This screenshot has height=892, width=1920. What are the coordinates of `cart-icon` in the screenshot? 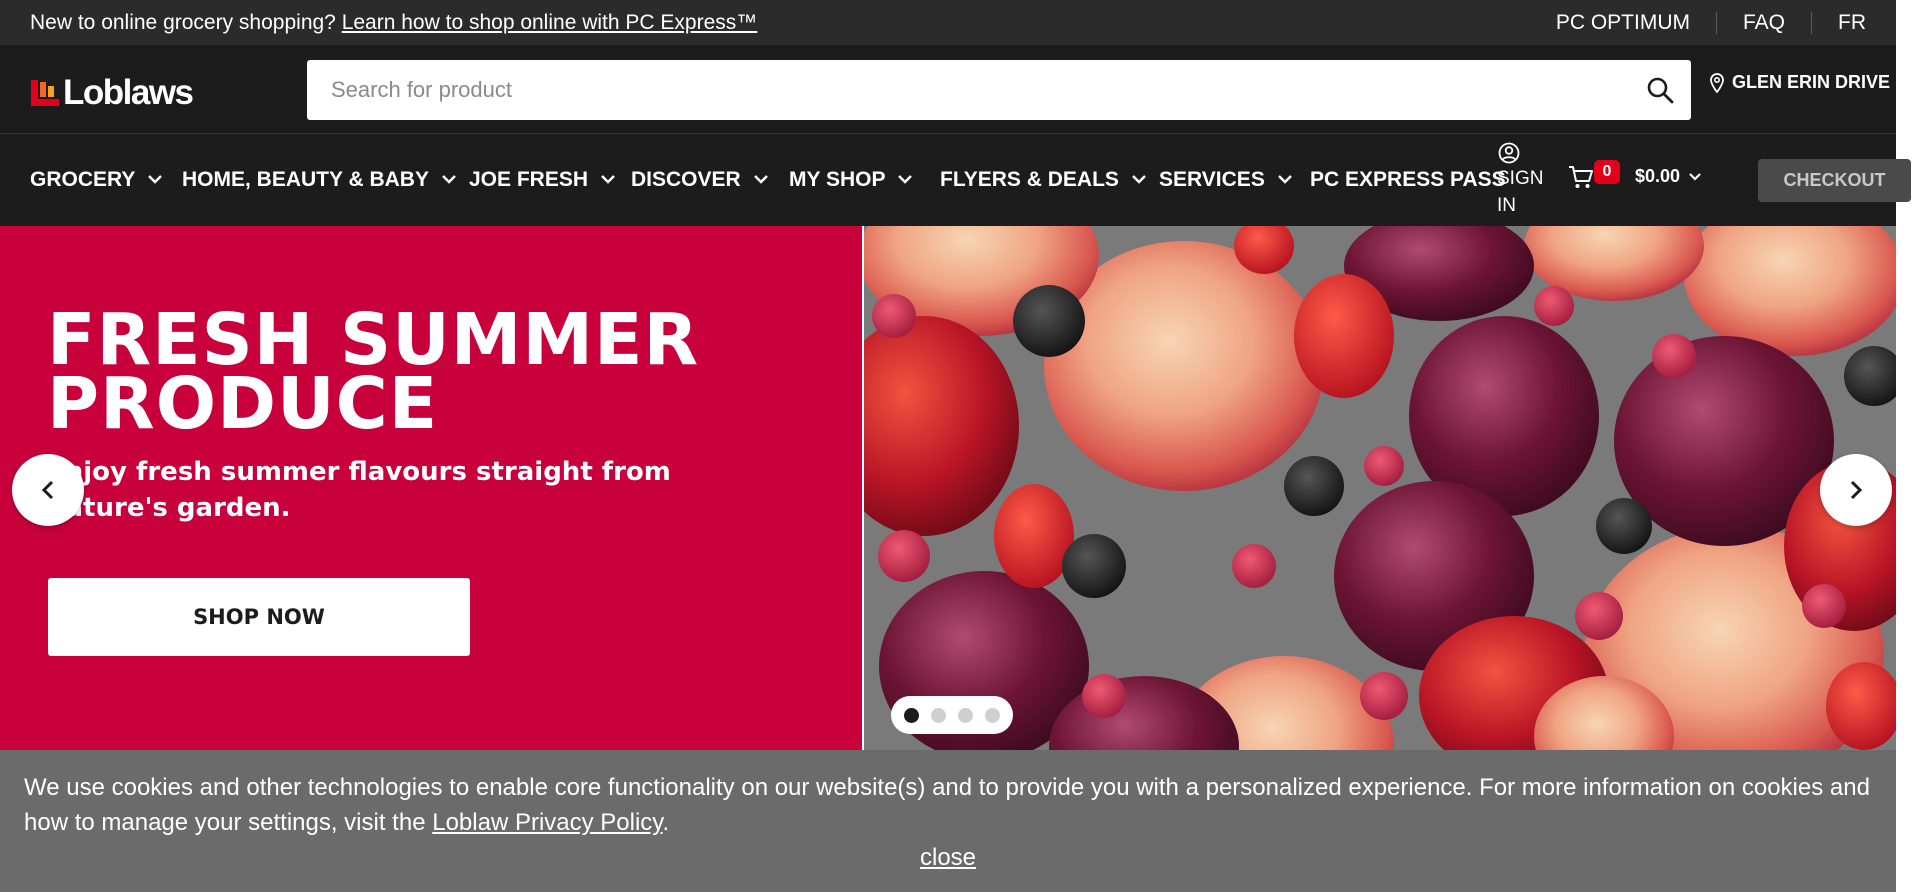 It's located at (1581, 177).